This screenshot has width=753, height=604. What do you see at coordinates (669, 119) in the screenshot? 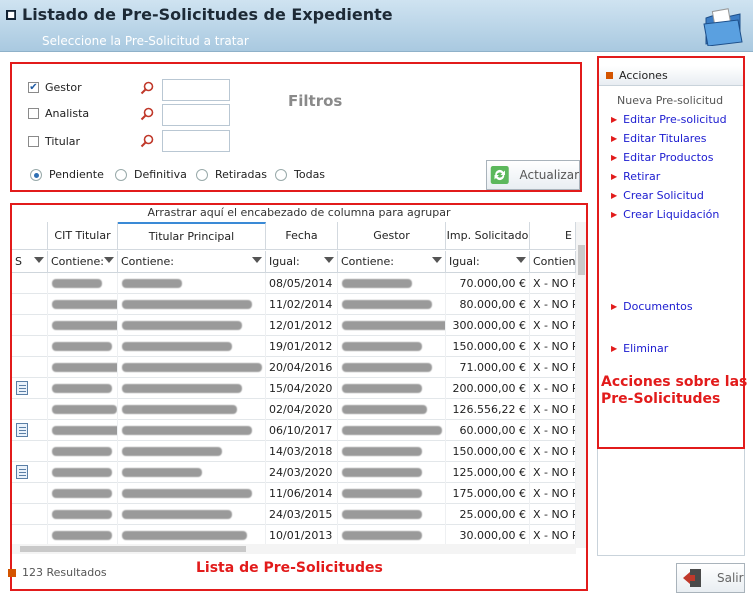
I see `action-editar-pre-solicitud: ▶ Editar Pre-solicitud` at bounding box center [669, 119].